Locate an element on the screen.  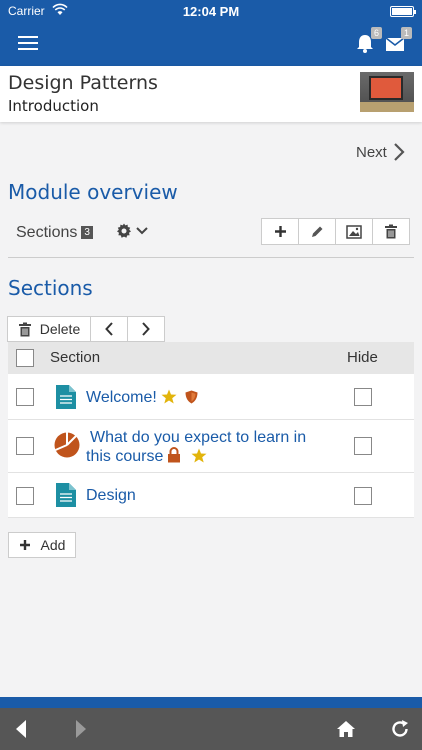
pencil-icon is located at coordinates (317, 231).